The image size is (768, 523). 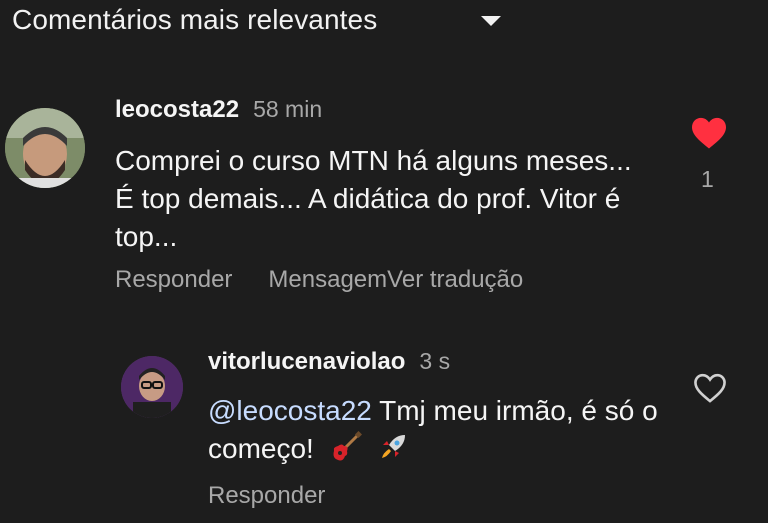 I want to click on comments-sort-header: Comentários mais relevantes, so click(x=194, y=20).